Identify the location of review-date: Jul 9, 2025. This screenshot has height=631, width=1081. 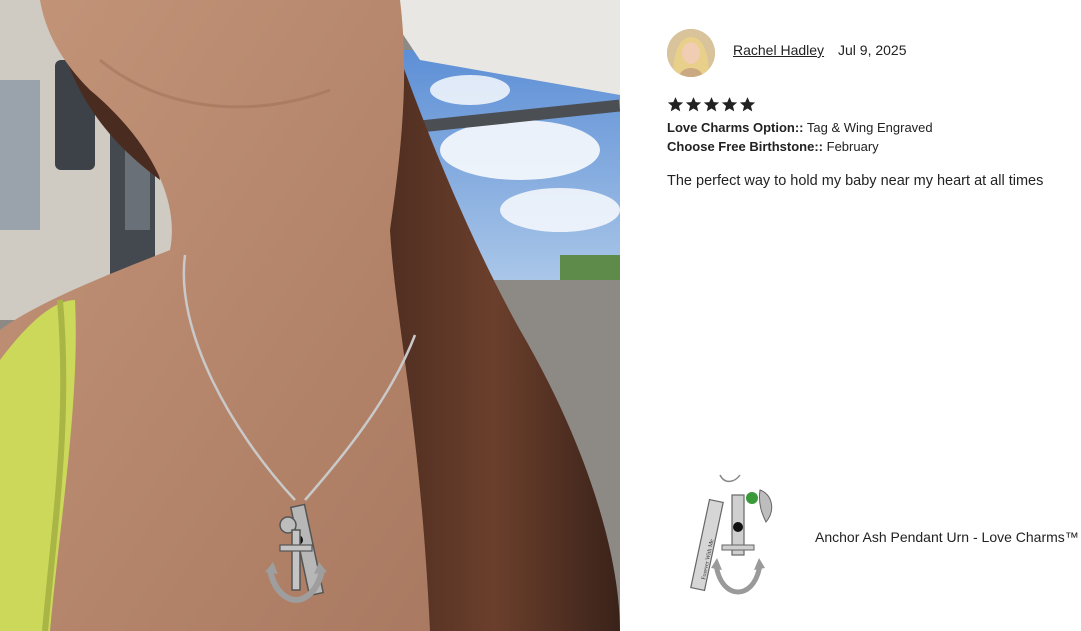
(872, 50).